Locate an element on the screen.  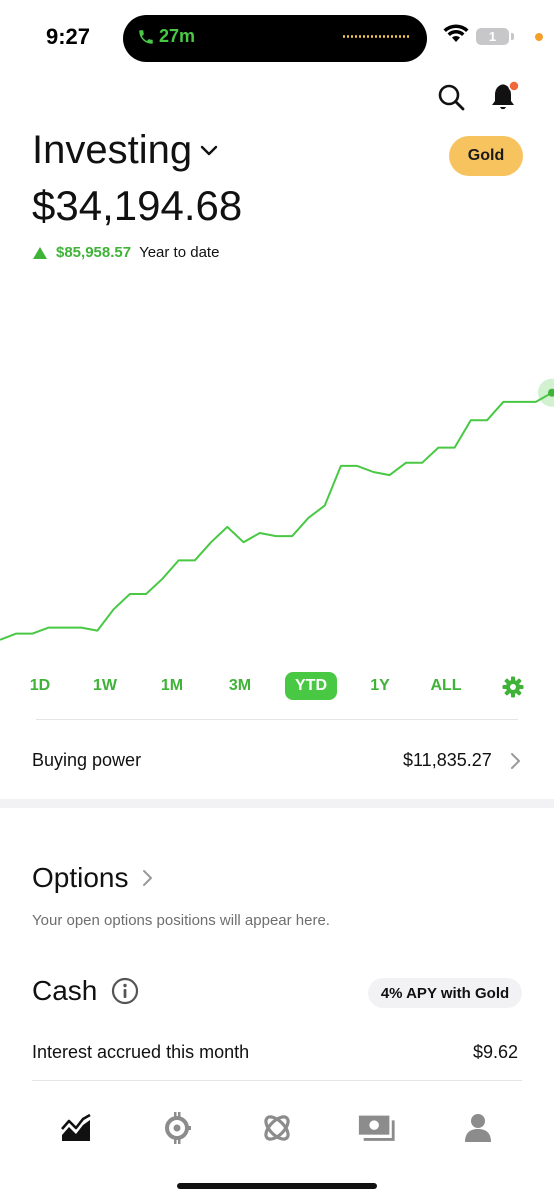
range-tab-3m: 3M is located at coordinates (240, 686).